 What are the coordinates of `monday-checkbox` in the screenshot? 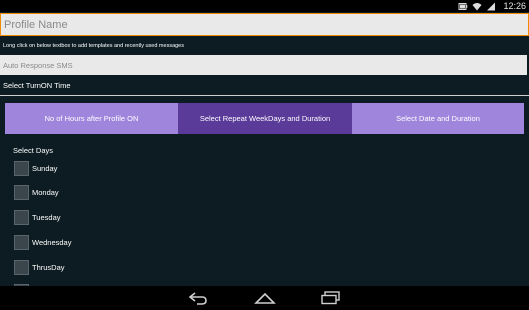 It's located at (21, 192).